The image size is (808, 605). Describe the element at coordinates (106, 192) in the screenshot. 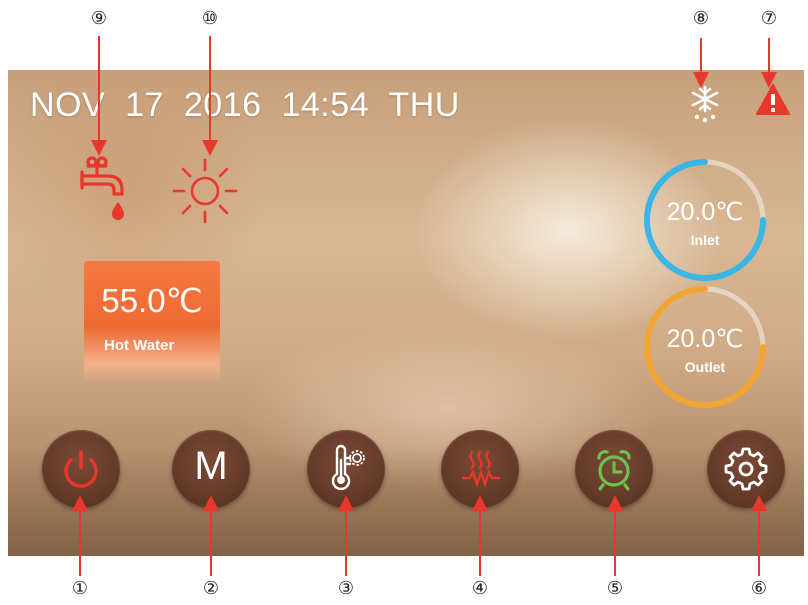

I see `hot-water-tap-icon` at that location.